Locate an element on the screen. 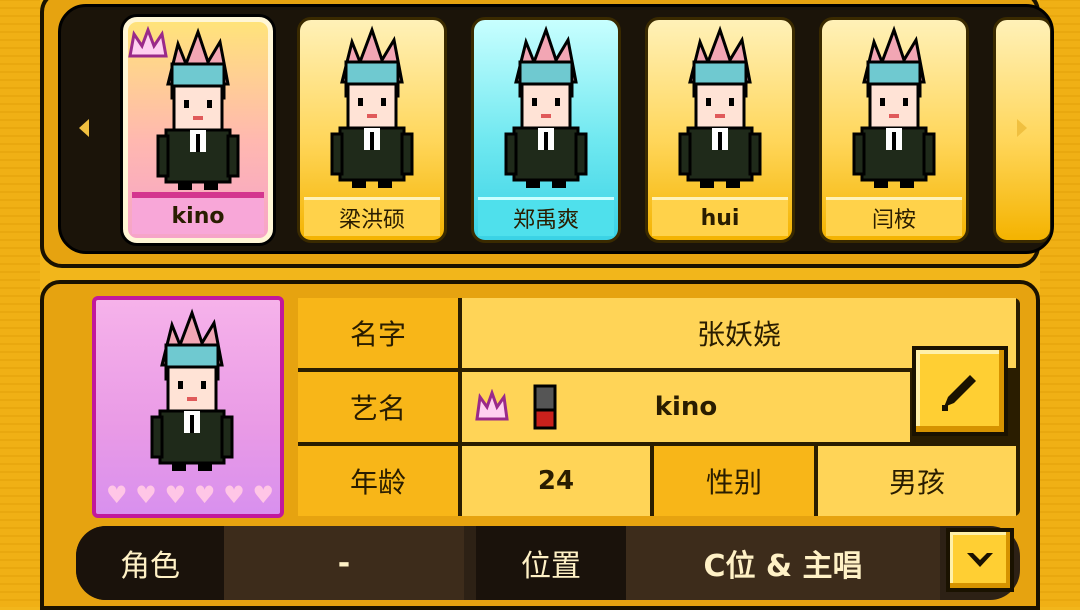 The image size is (1080, 610). chevron-down-icon is located at coordinates (980, 560).